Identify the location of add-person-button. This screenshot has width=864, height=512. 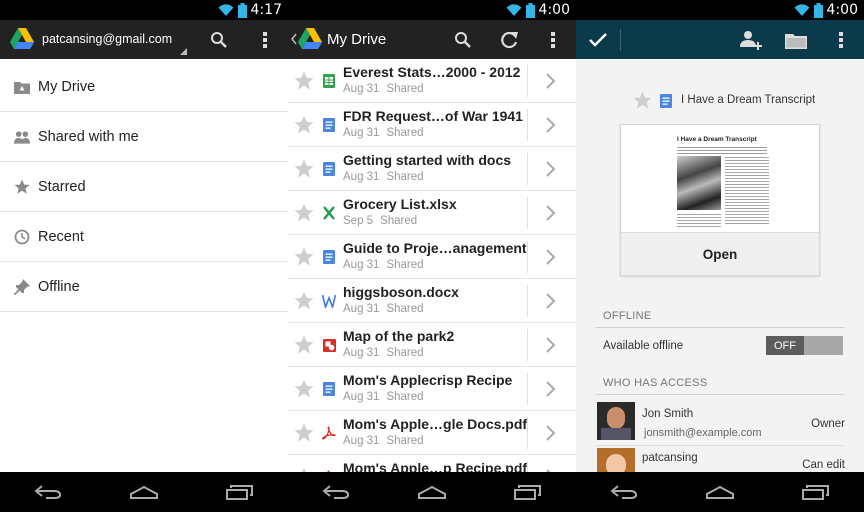
(751, 40).